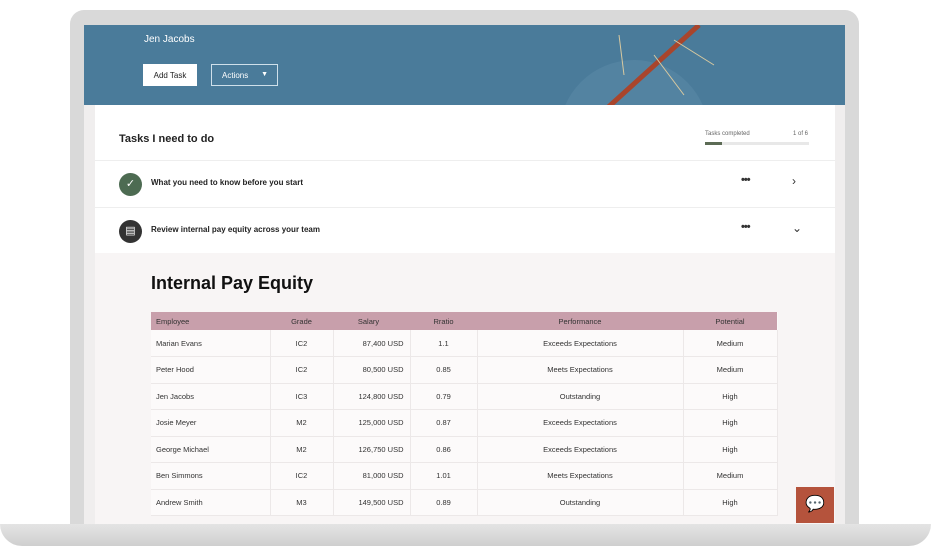 This screenshot has height=550, width=931. What do you see at coordinates (444, 370) in the screenshot?
I see `table-cell: 0.85` at bounding box center [444, 370].